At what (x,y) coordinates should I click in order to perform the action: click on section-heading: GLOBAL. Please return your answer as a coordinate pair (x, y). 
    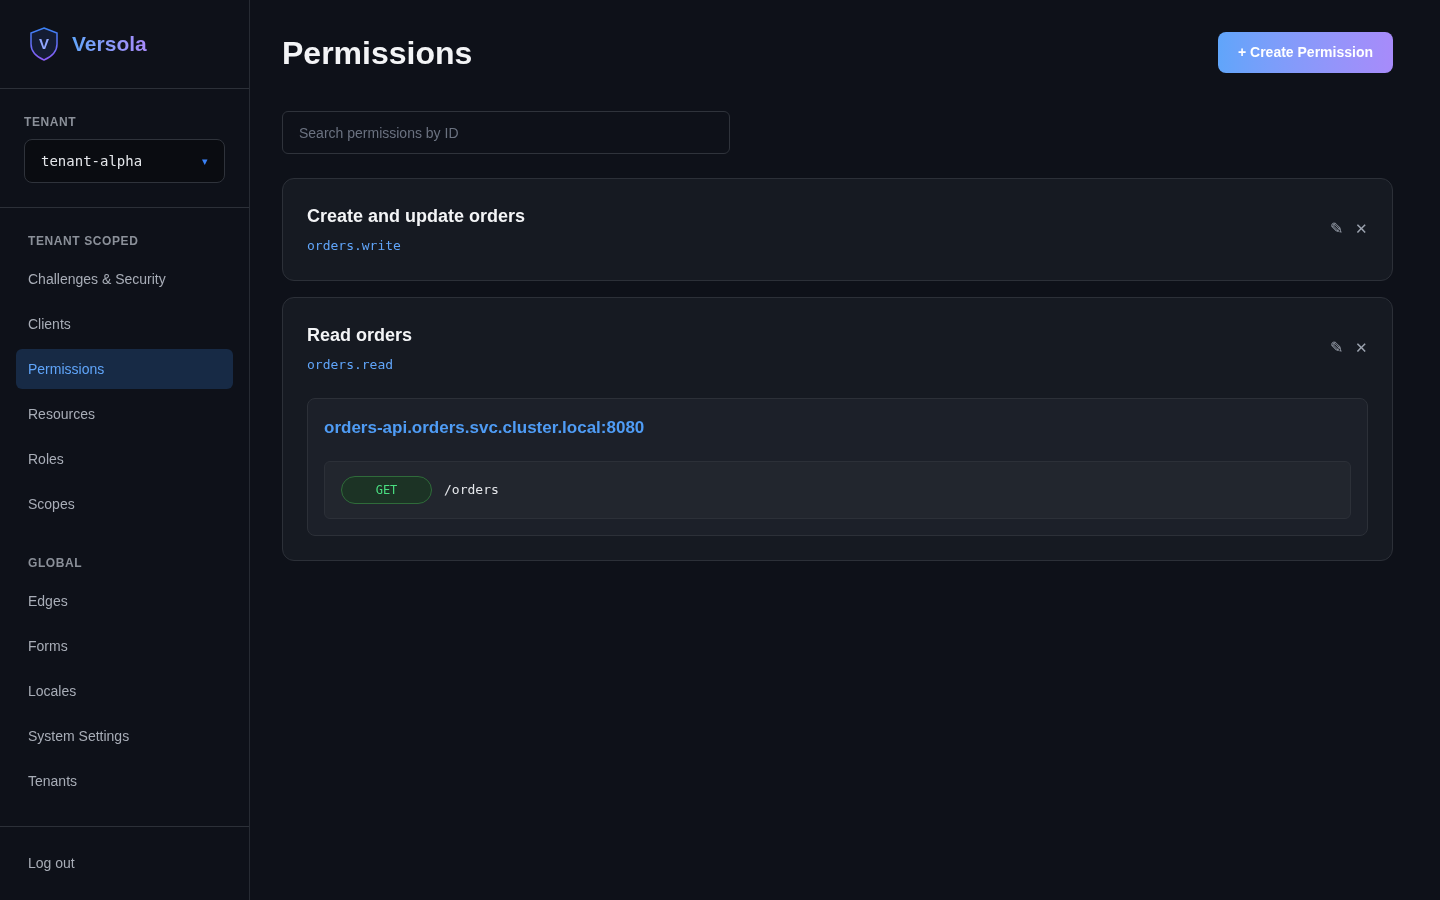
    Looking at the image, I should click on (55, 563).